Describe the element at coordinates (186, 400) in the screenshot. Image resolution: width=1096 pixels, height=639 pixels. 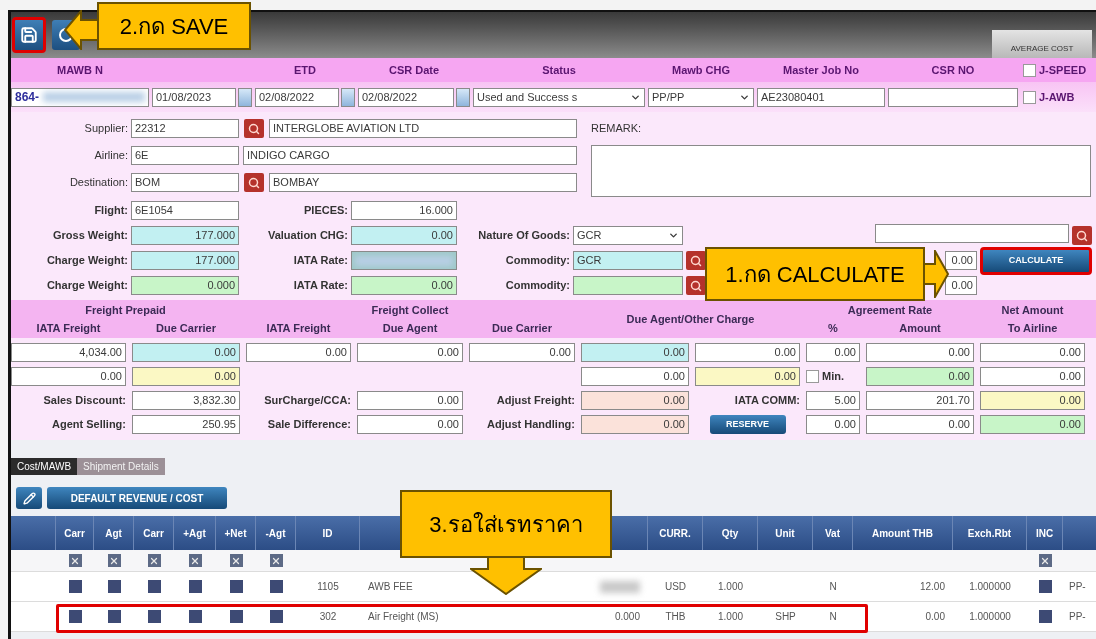
I see `amount-field: 3,832.30` at that location.